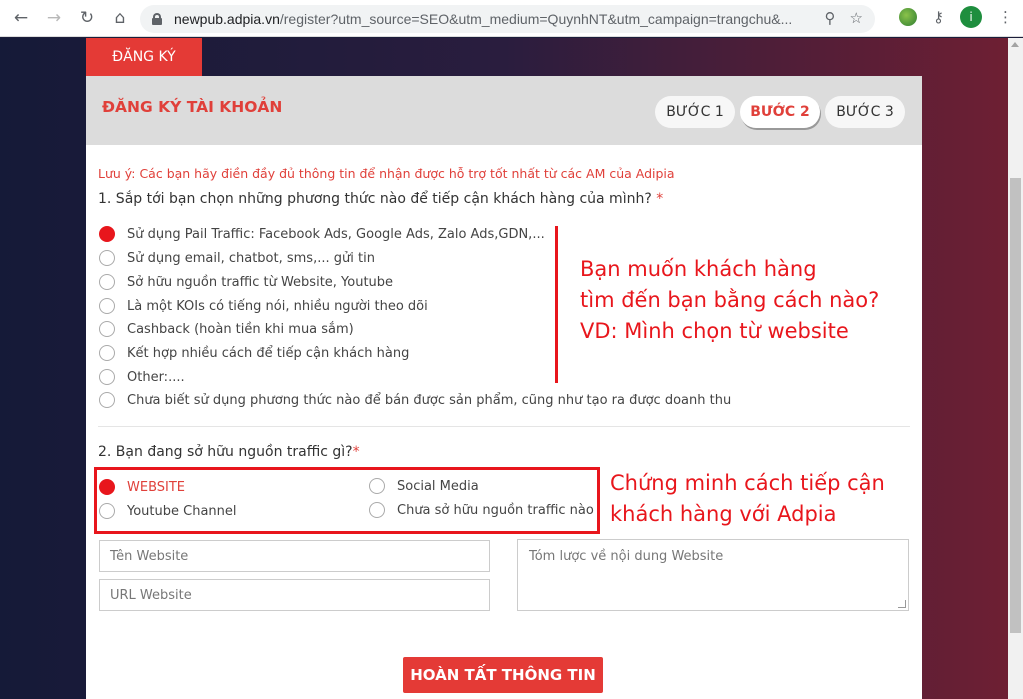 The width and height of the screenshot is (1023, 699). What do you see at coordinates (237, 258) in the screenshot?
I see `q1-option-2: Sử dụng email, chatbot, sms,... gửi tin` at bounding box center [237, 258].